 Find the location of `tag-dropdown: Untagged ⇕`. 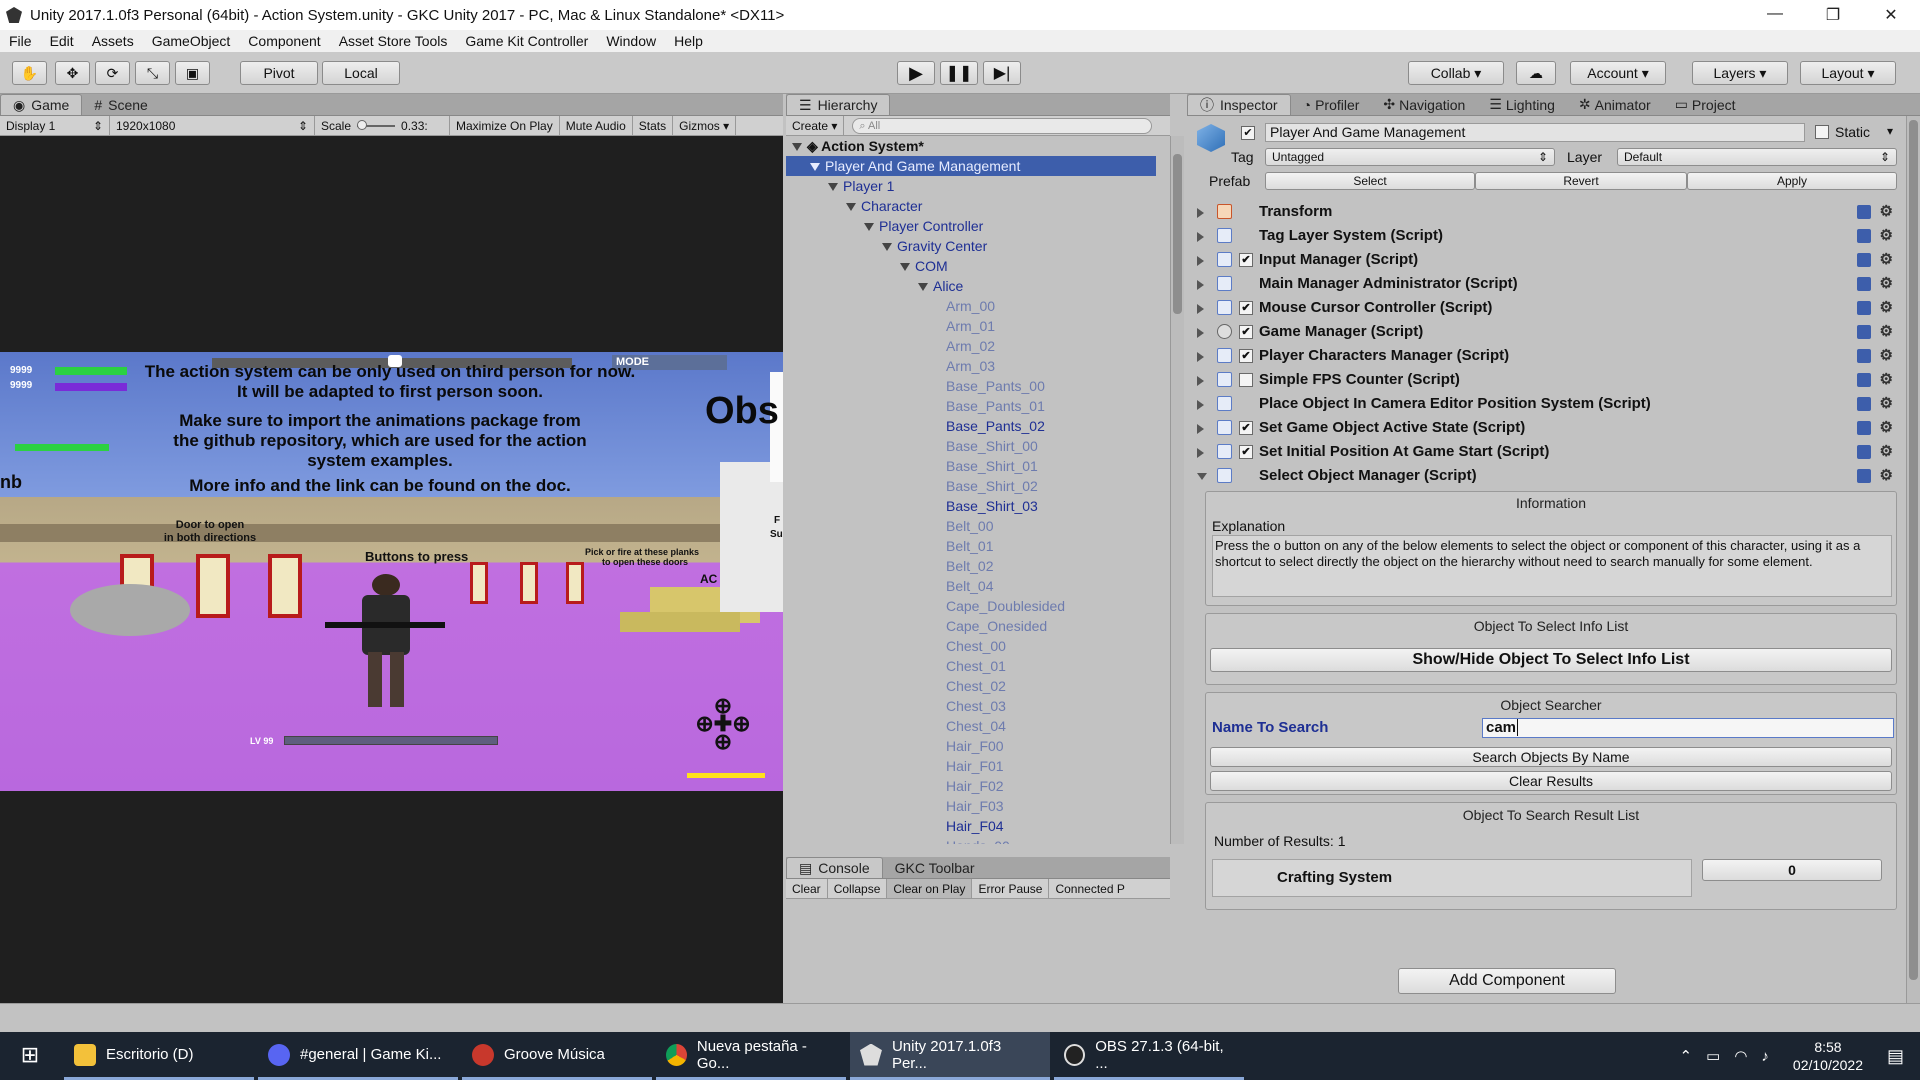

tag-dropdown: Untagged ⇕ is located at coordinates (1410, 157).